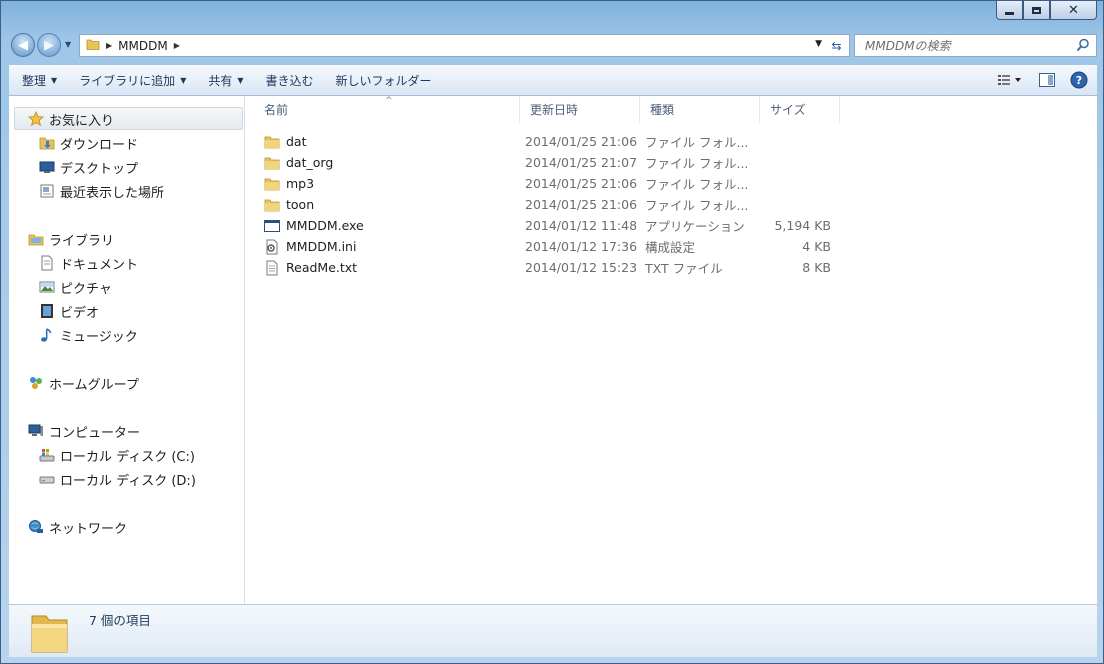 The image size is (1104, 664). What do you see at coordinates (117, 479) in the screenshot?
I see `sidebar-item-local-disk-d: ローカル ディスク (D:)` at bounding box center [117, 479].